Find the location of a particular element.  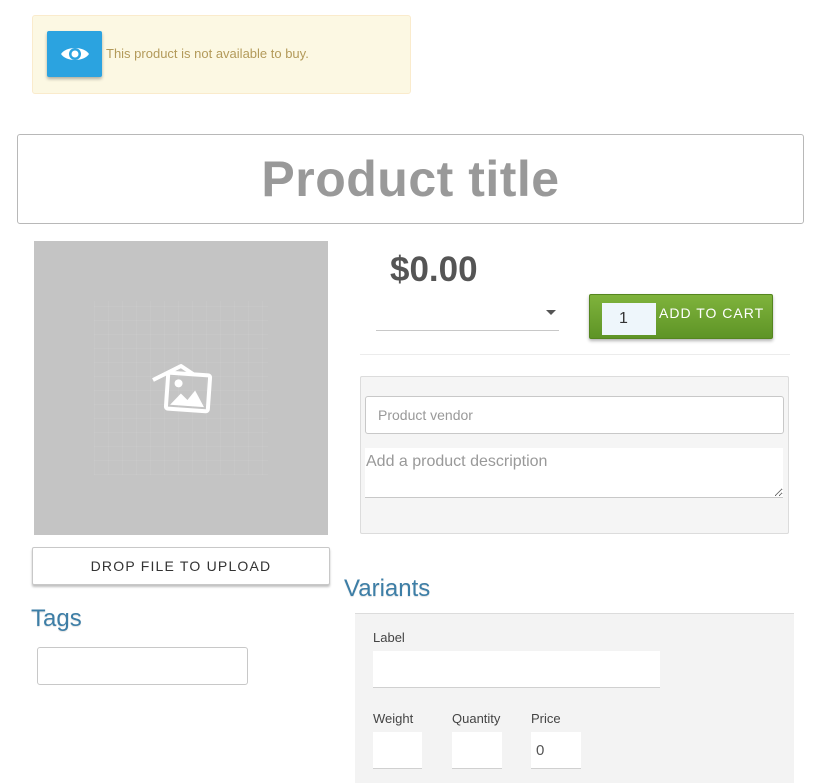

visibility-toggle-button is located at coordinates (74, 54).